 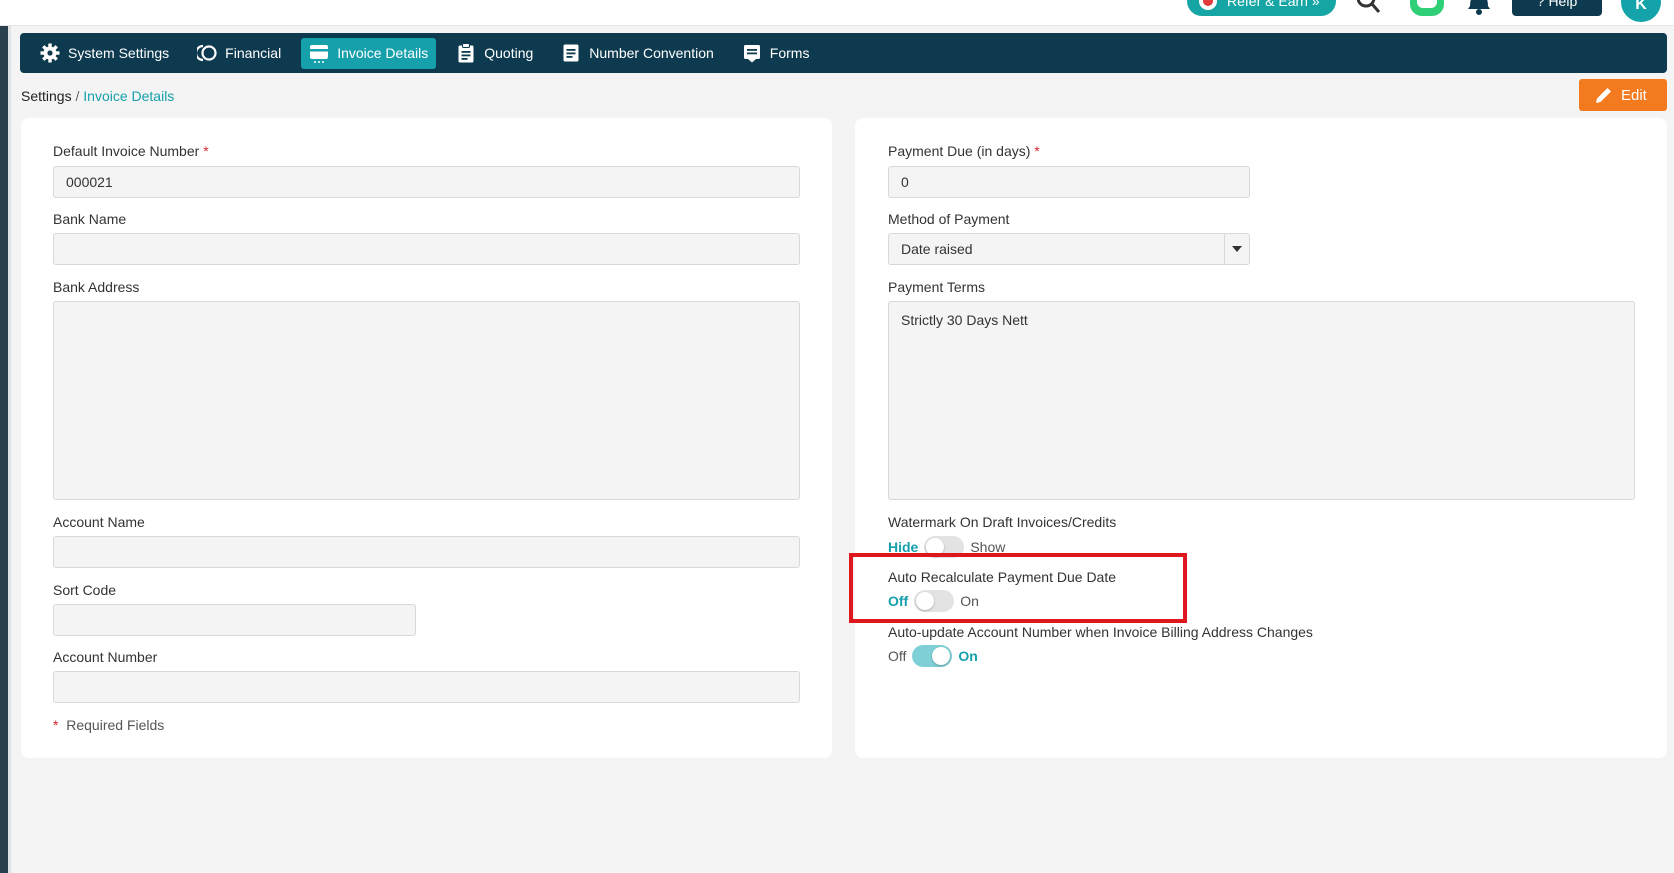 What do you see at coordinates (571, 53) in the screenshot?
I see `document-icon` at bounding box center [571, 53].